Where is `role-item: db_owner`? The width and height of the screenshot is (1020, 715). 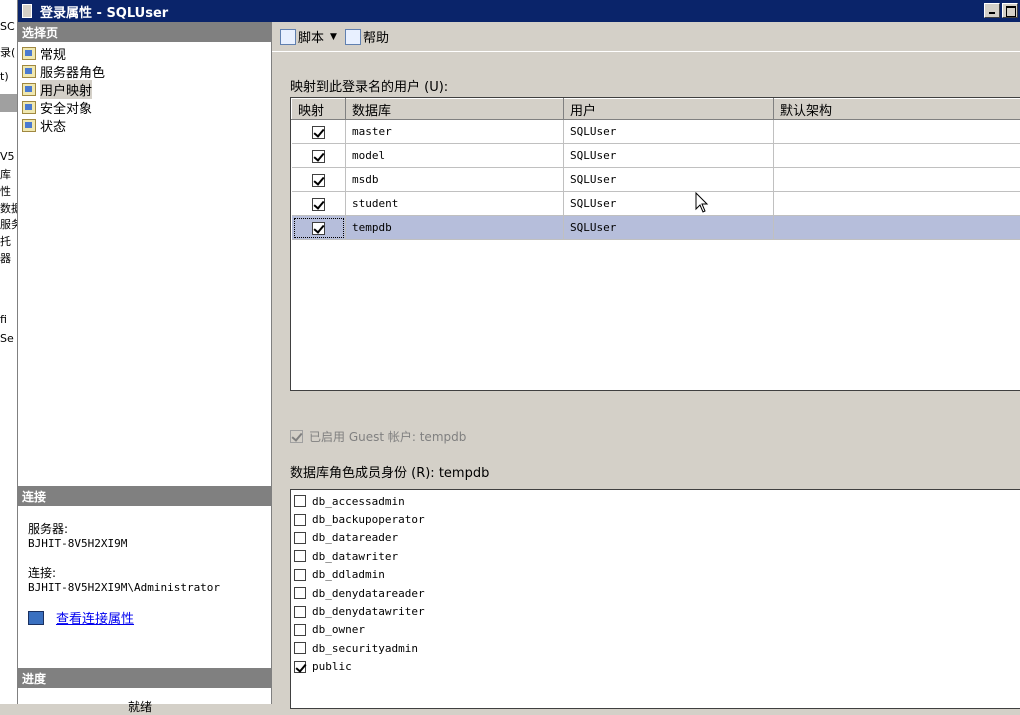
role-item: db_owner is located at coordinates (655, 630).